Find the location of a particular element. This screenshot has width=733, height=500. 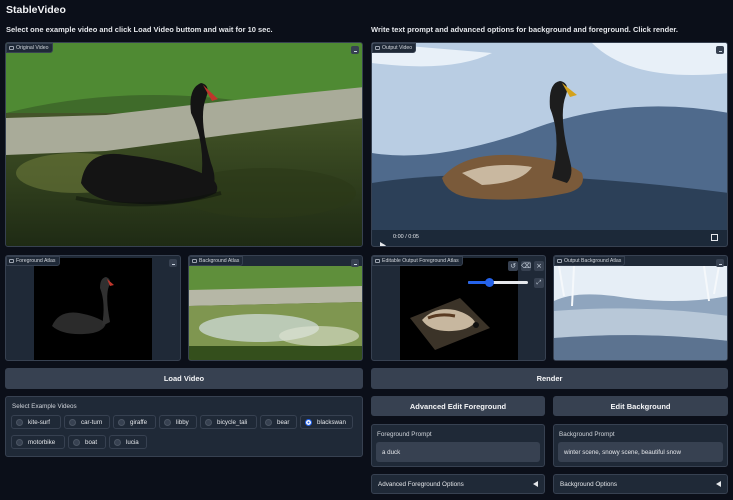

background-atlas-panel: Background Atlas is located at coordinates (275, 308).